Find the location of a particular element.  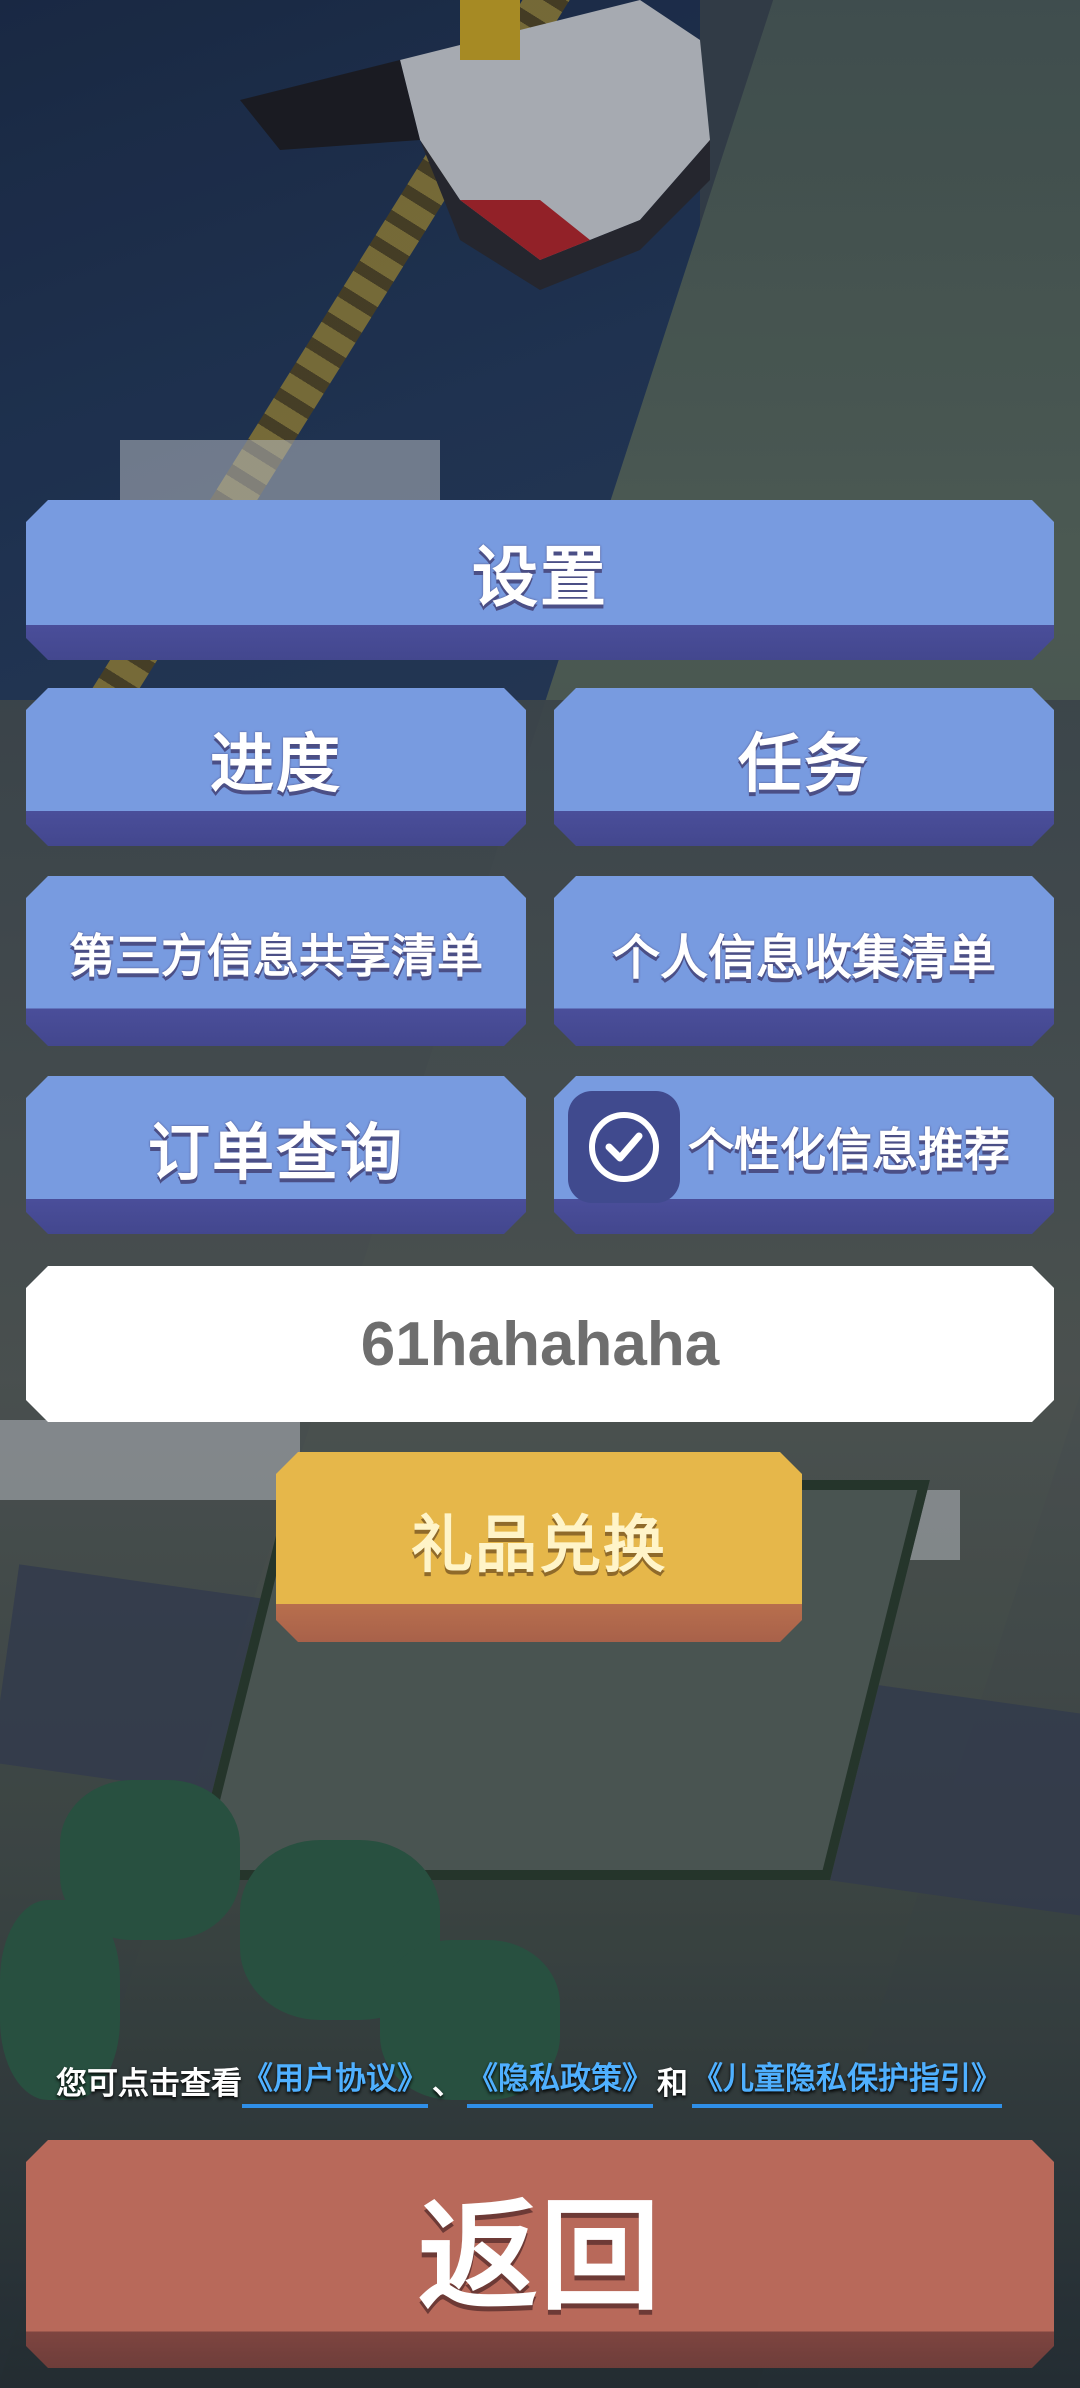

order-query-label: 订单查询 is located at coordinates (275, 1152).